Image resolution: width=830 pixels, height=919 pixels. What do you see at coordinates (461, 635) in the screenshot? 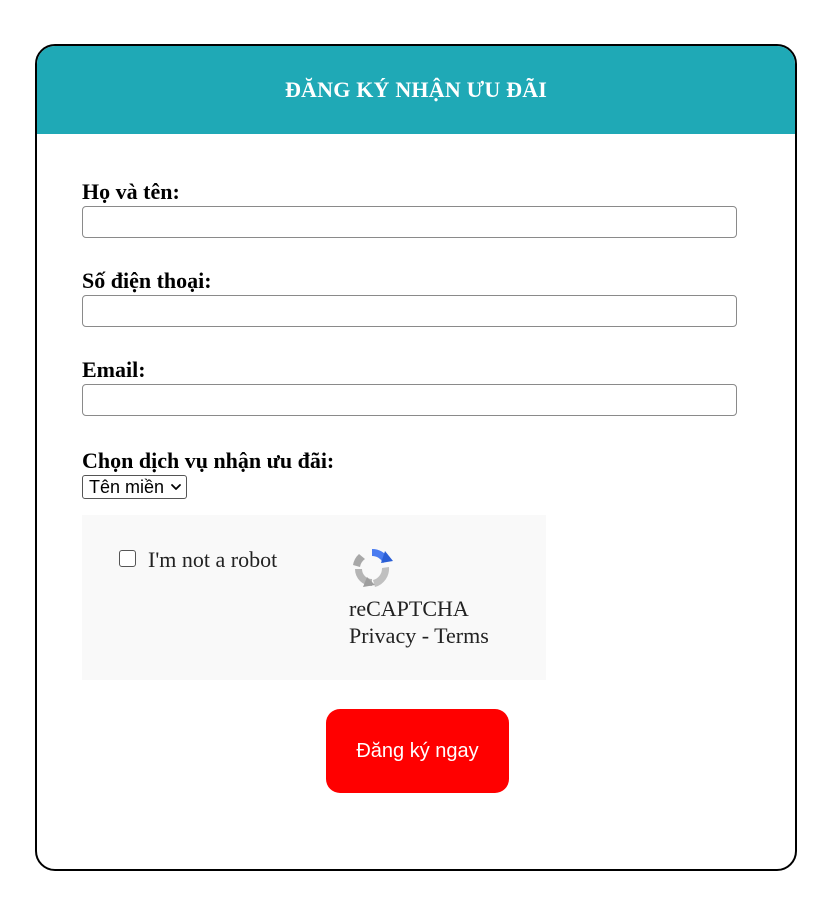
I see `terms-link: Terms` at bounding box center [461, 635].